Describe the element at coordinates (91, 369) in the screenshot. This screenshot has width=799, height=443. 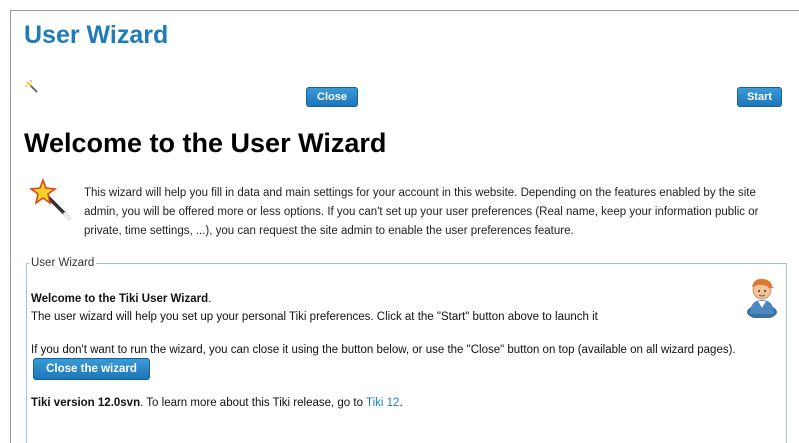
I see `close-wizard-button: Close the wizard` at that location.